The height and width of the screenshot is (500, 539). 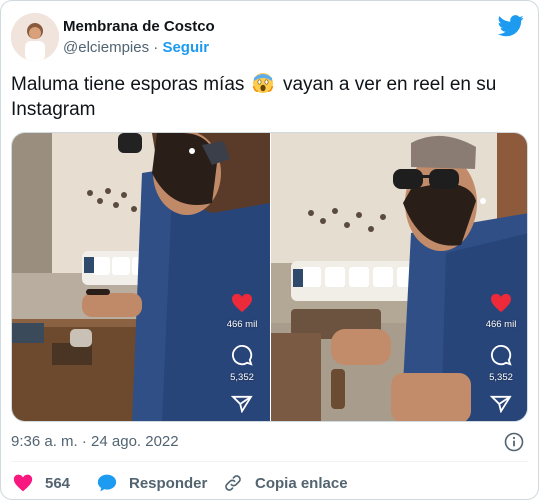 I want to click on reel-sidebar-right: 466 mil 5,352, so click(x=501, y=353).